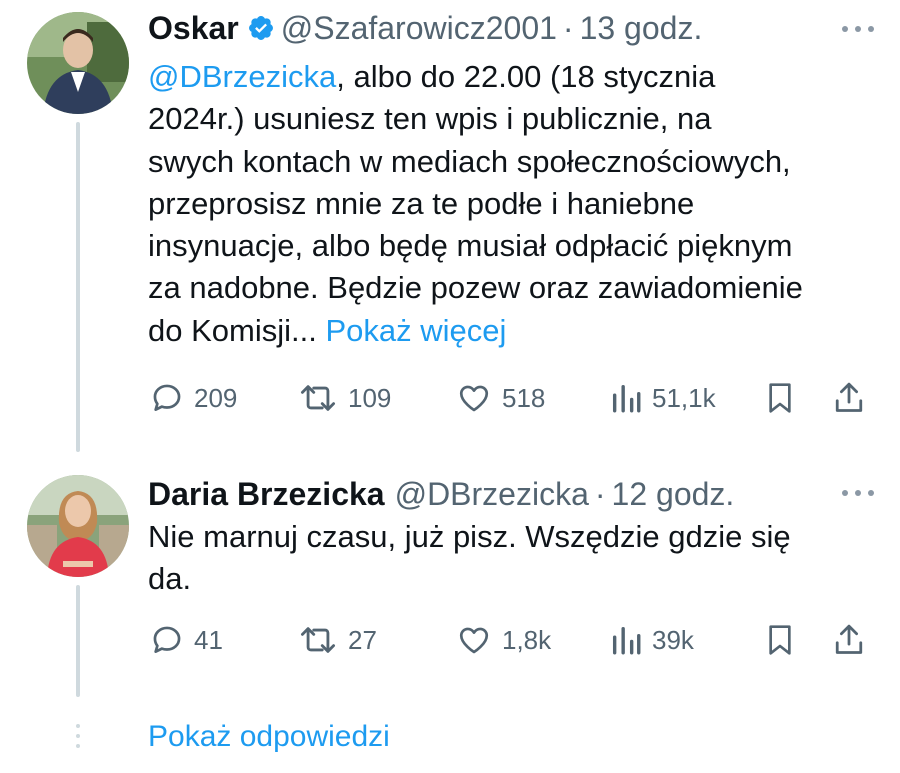  I want to click on like-count: 1,8k, so click(527, 639).